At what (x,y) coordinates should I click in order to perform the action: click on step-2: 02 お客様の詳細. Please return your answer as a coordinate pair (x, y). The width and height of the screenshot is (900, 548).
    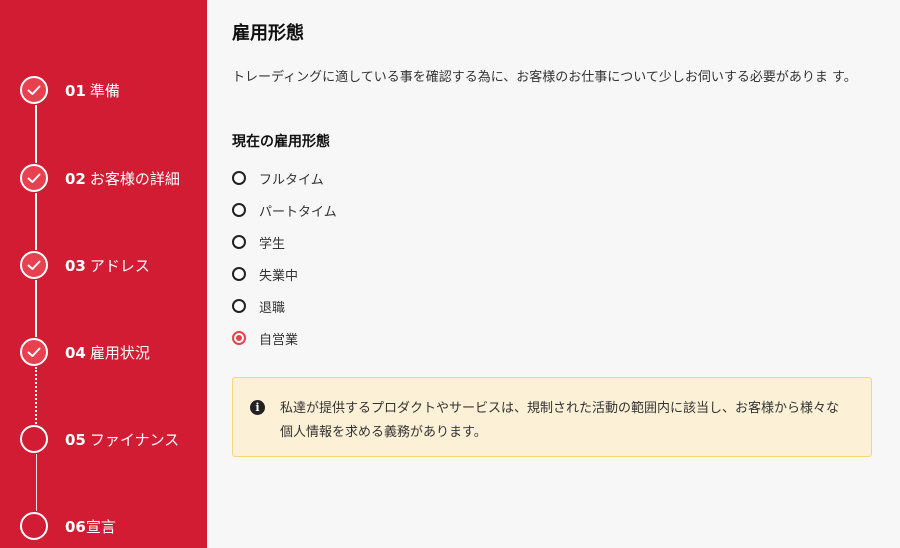
    Looking at the image, I should click on (100, 178).